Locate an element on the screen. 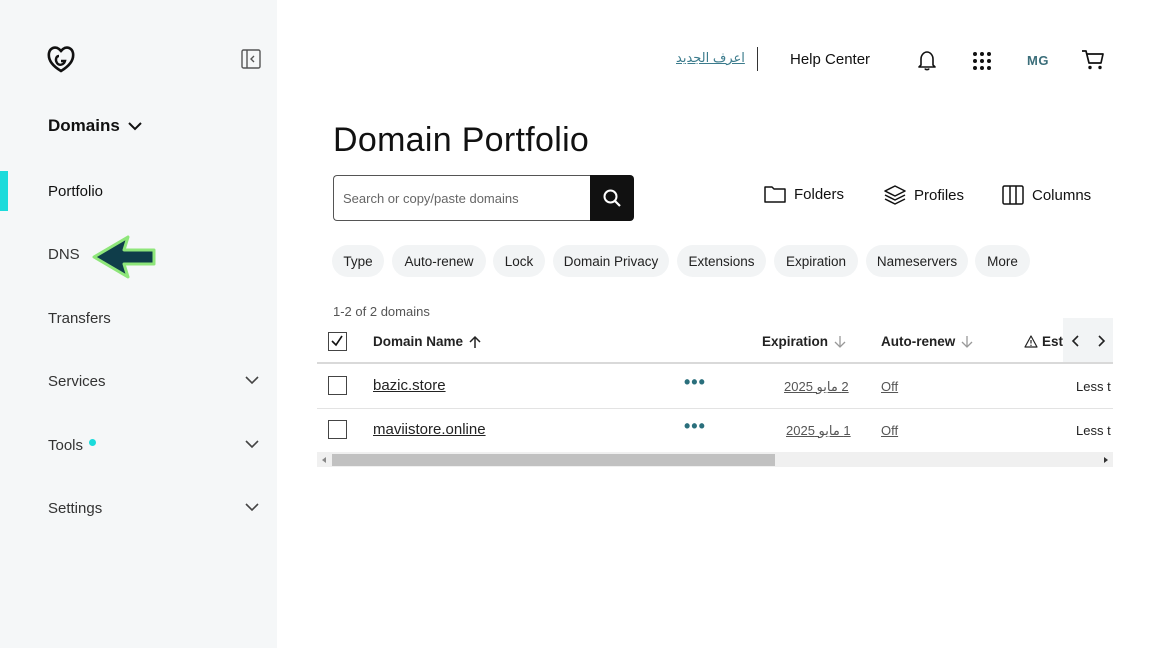  folders-button: Folders is located at coordinates (804, 194).